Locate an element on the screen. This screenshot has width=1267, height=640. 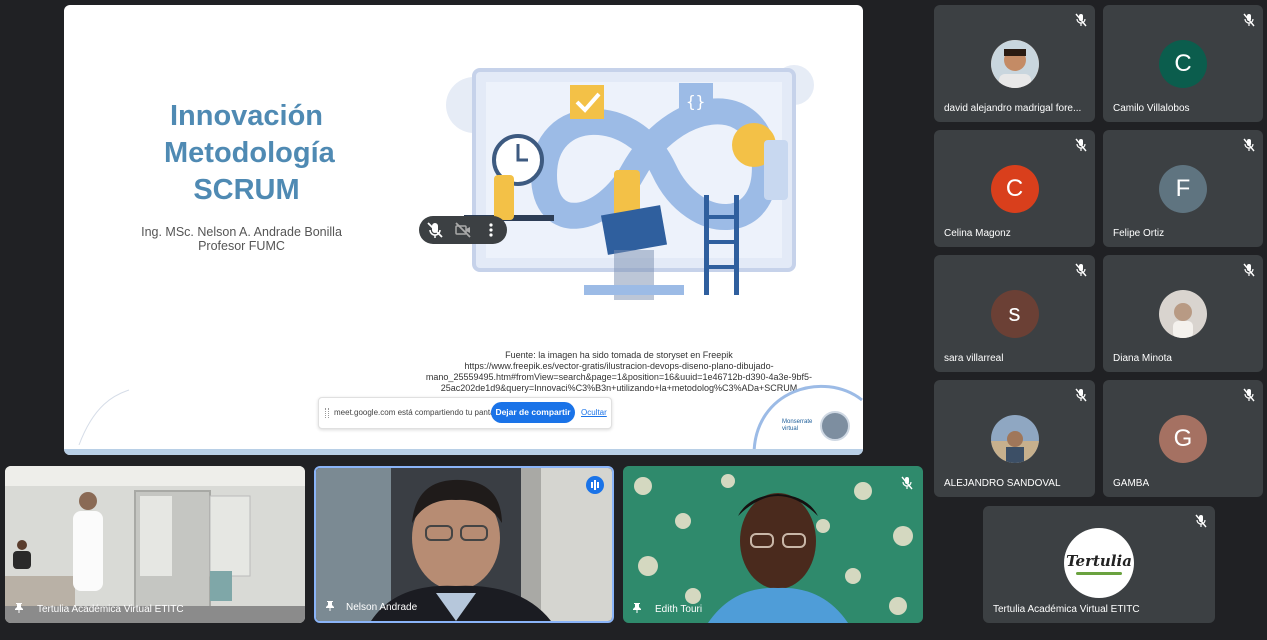
logo-text: Tertulia is located at coordinates (1099, 561).